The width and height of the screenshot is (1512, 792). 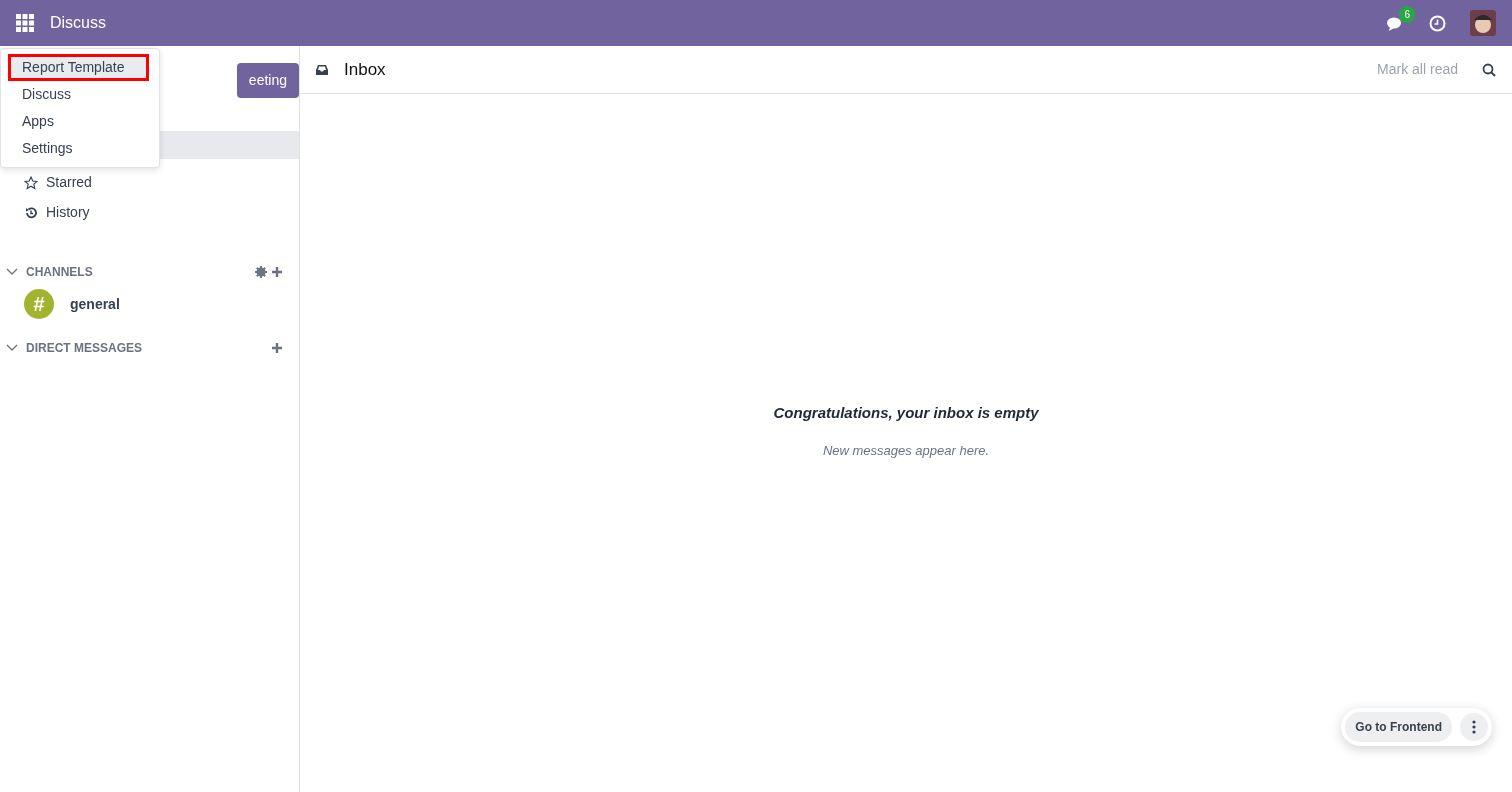 What do you see at coordinates (78, 121) in the screenshot?
I see `menu-item: Apps` at bounding box center [78, 121].